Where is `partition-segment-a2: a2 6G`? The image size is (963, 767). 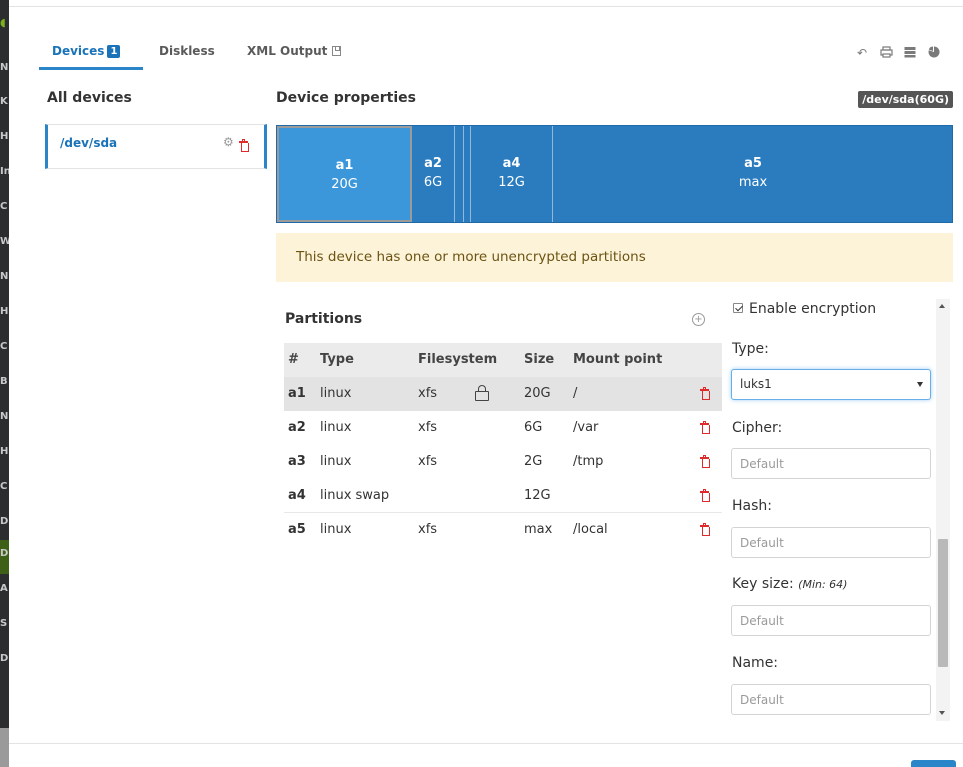
partition-segment-a2: a2 6G is located at coordinates (433, 174).